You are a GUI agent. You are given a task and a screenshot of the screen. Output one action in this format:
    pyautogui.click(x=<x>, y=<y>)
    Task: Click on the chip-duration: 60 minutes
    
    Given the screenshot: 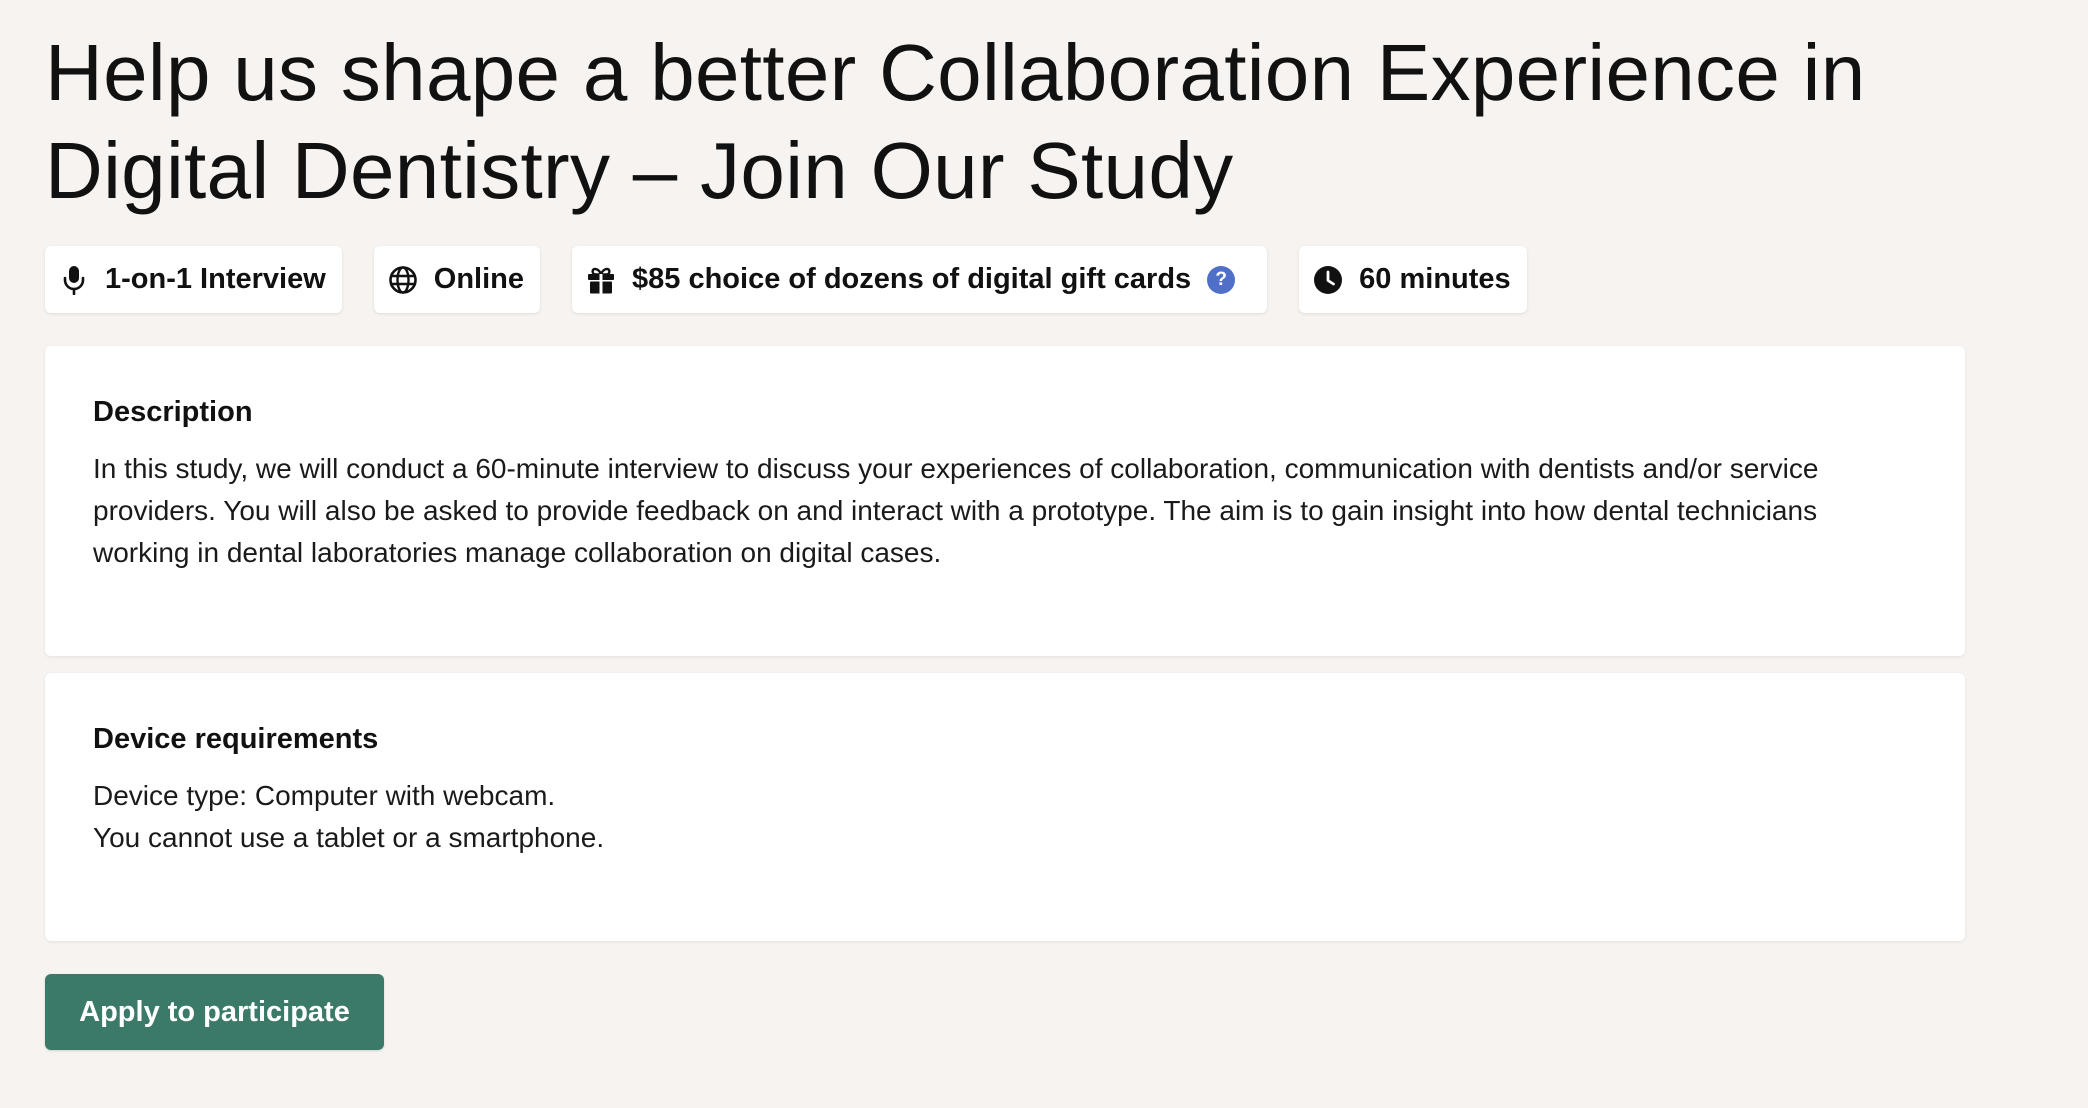 What is the action you would take?
    pyautogui.click(x=1413, y=279)
    